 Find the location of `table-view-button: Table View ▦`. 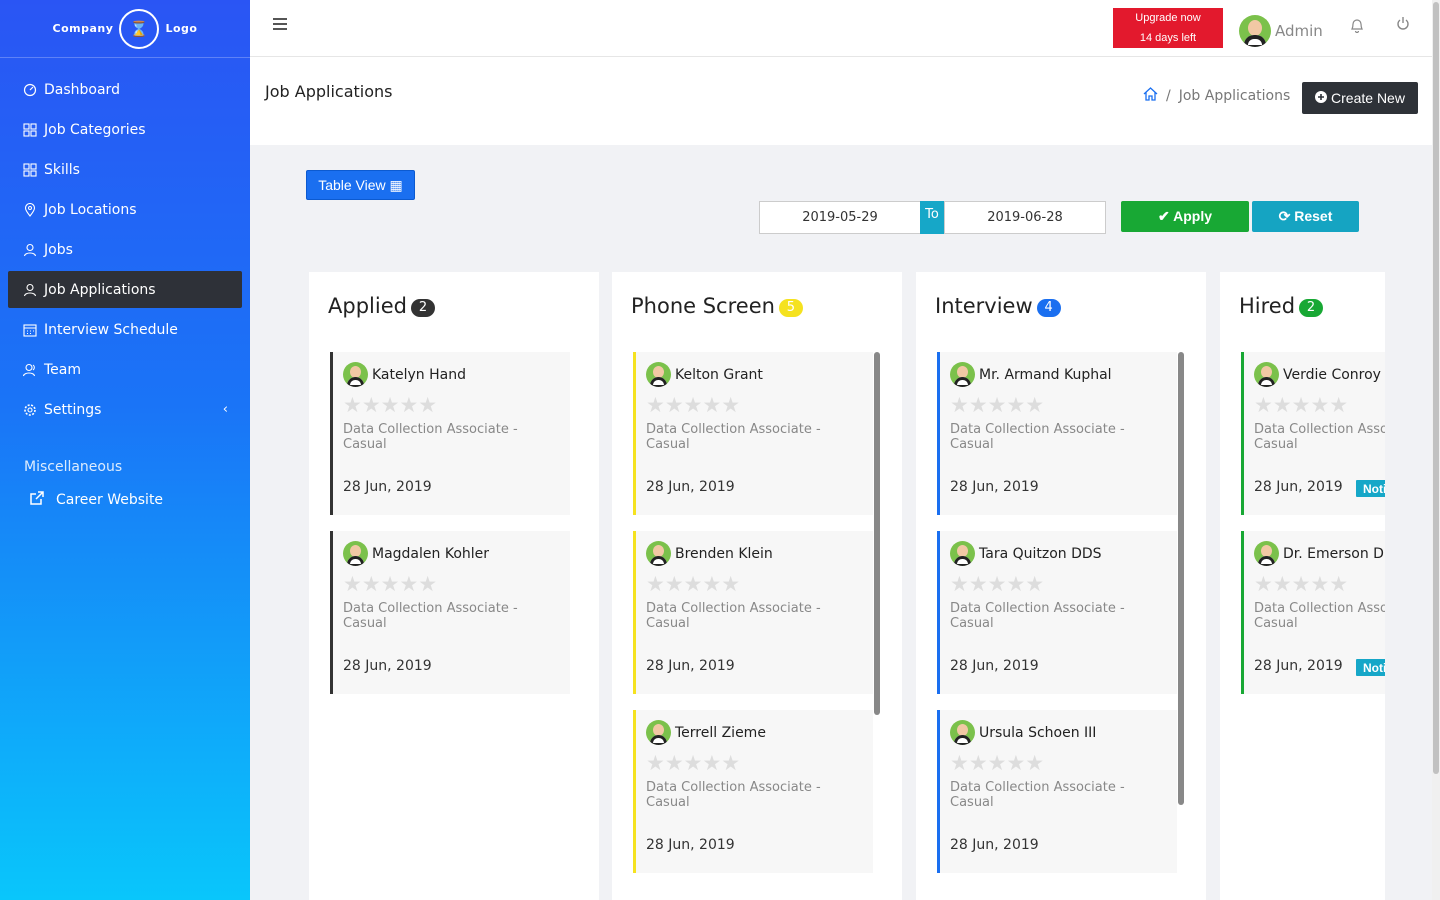

table-view-button: Table View ▦ is located at coordinates (360, 185).